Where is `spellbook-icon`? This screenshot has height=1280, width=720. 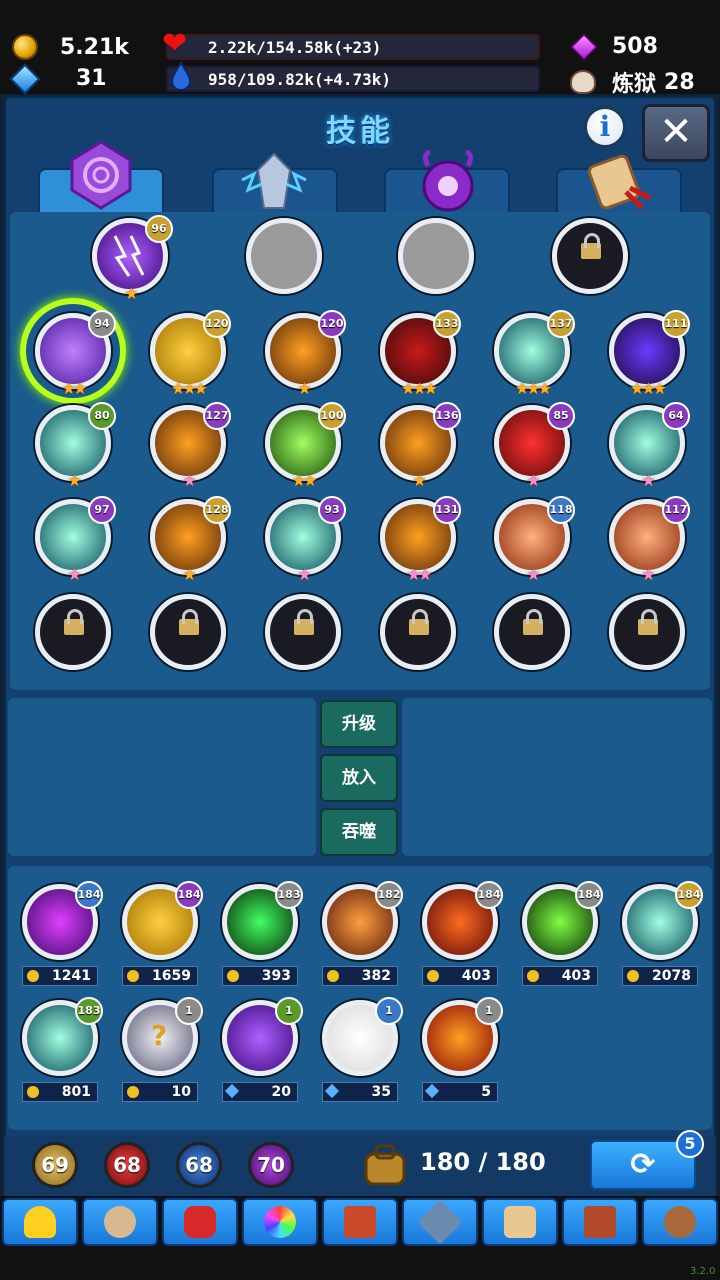 spellbook-icon is located at coordinates (360, 1222).